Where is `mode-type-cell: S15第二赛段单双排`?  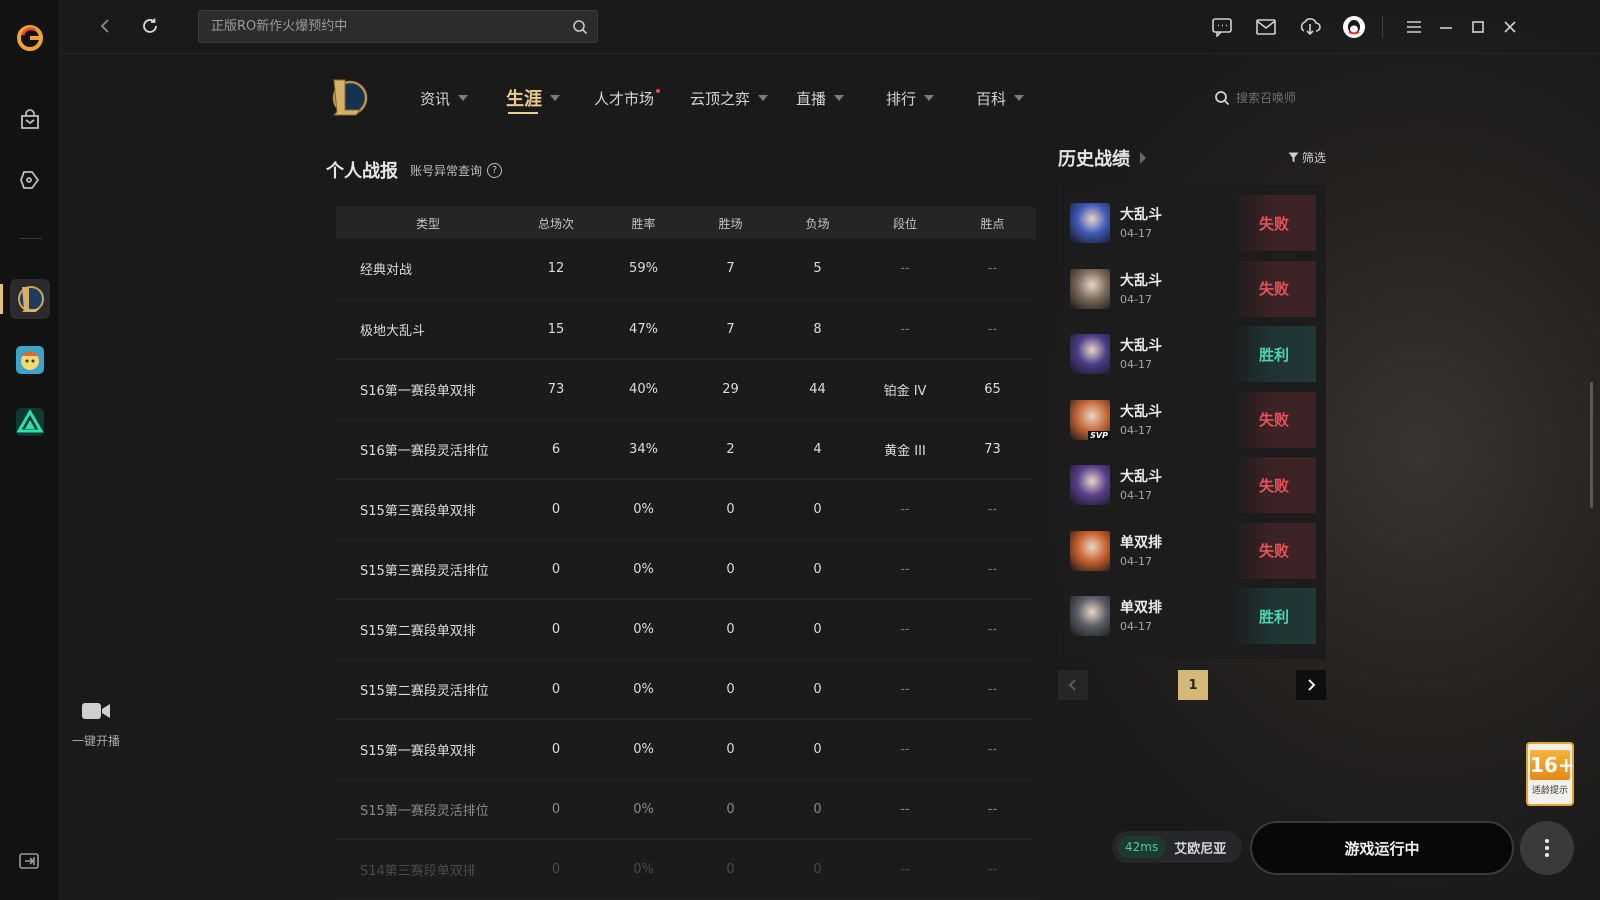 mode-type-cell: S15第二赛段单双排 is located at coordinates (424, 629).